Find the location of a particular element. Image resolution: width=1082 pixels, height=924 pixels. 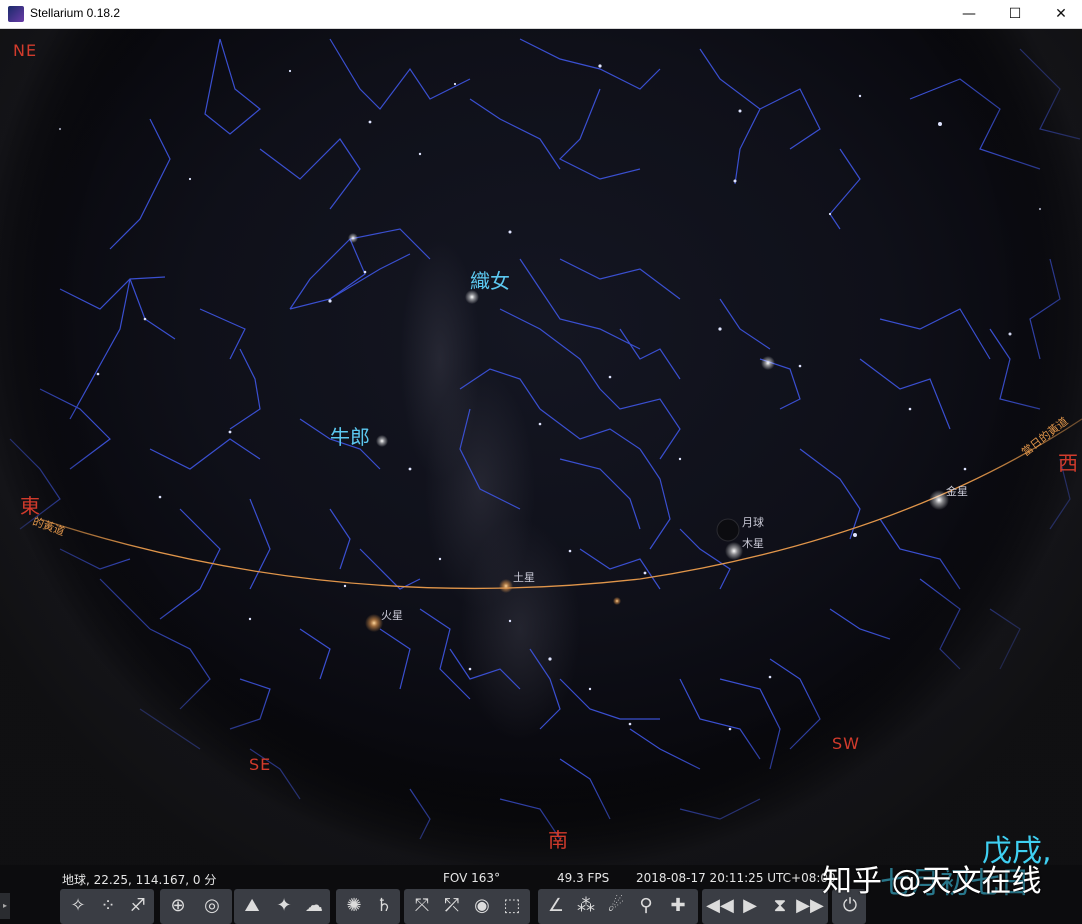

fullscreen-button: ⬚ is located at coordinates (512, 906).